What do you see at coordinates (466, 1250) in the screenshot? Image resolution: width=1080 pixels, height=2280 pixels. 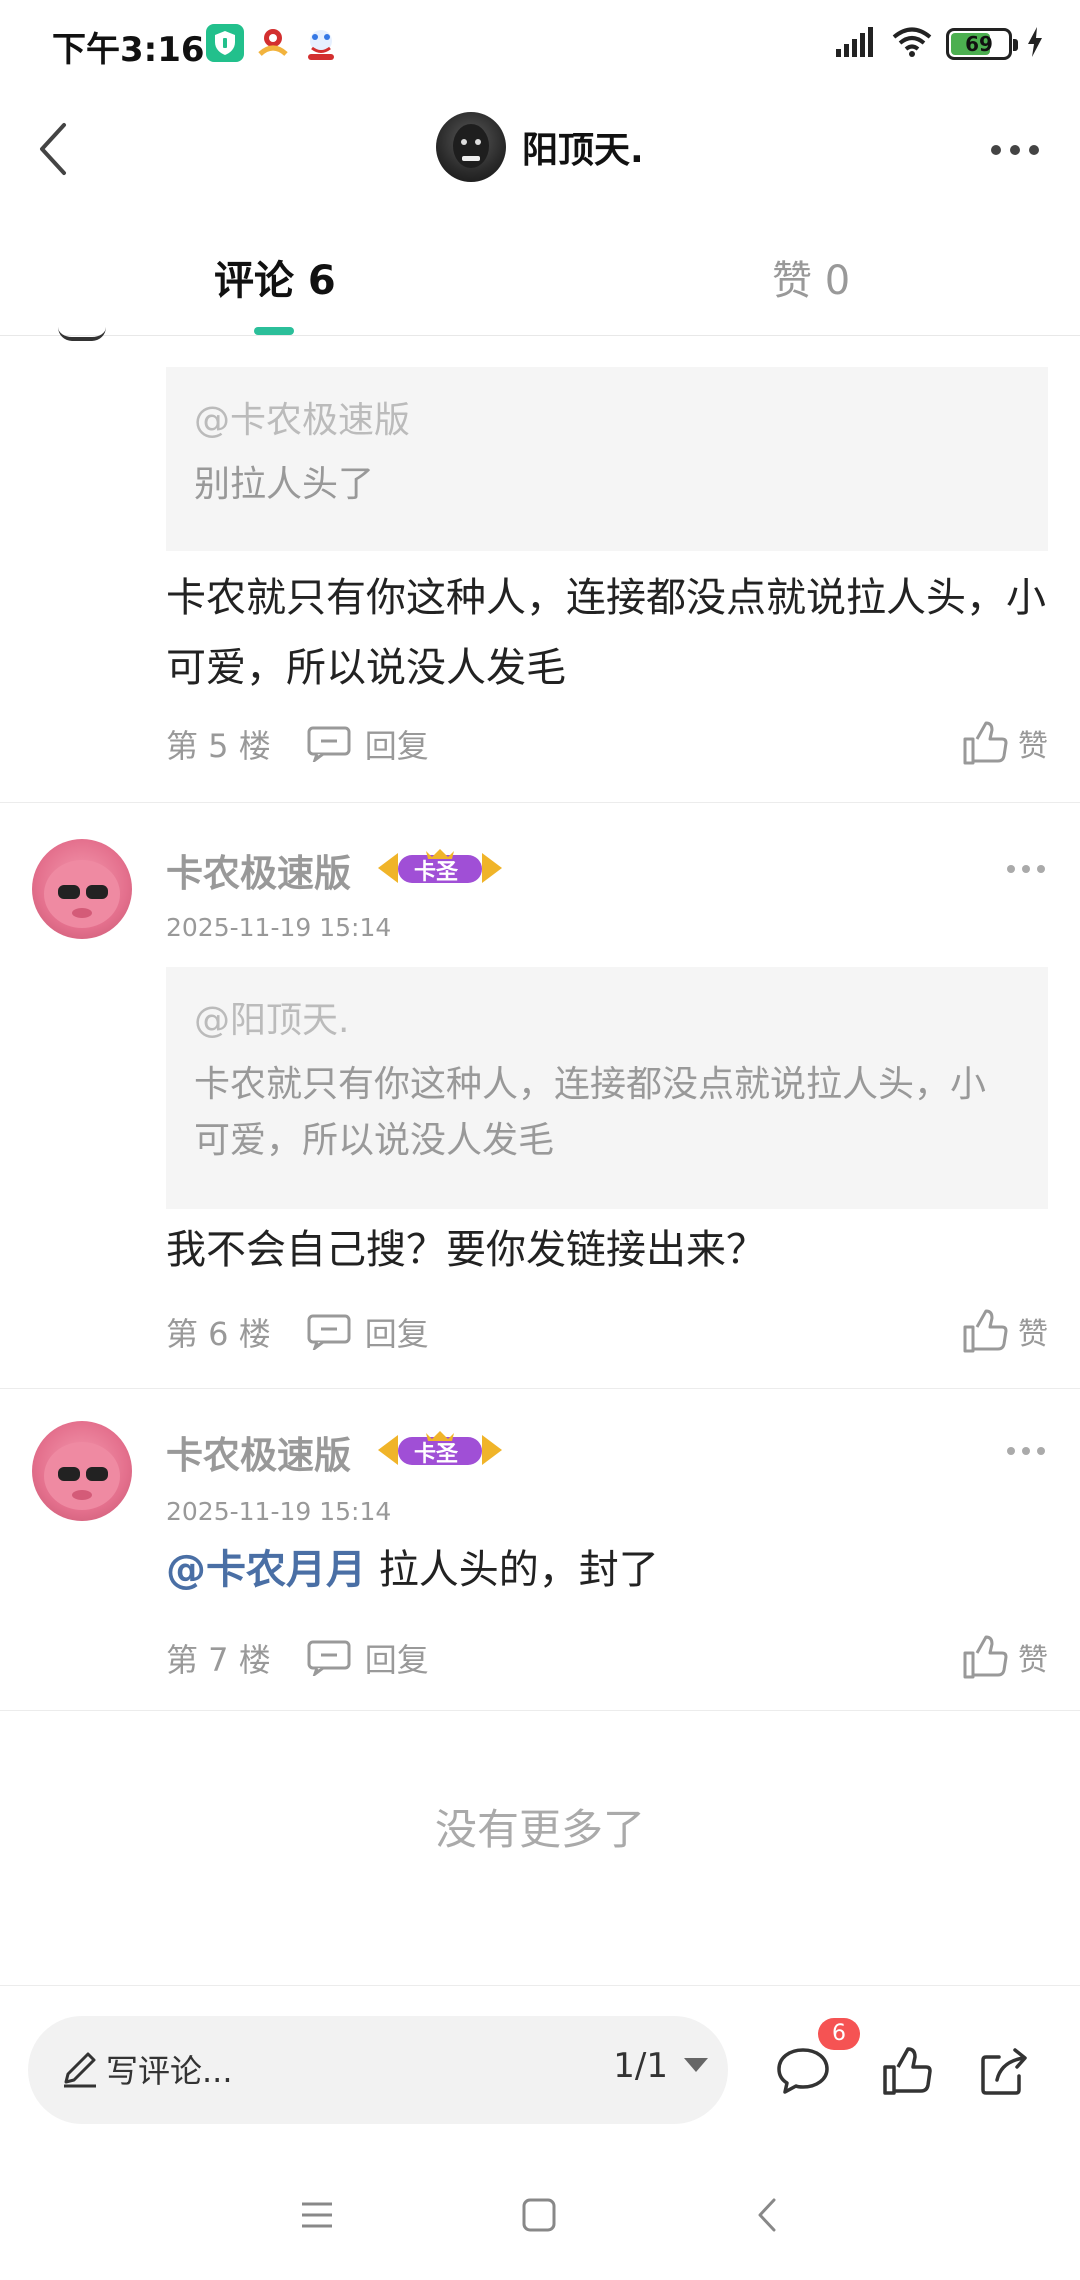 I see `comment-text: 我不会自己搜？要你发链接出来？` at bounding box center [466, 1250].